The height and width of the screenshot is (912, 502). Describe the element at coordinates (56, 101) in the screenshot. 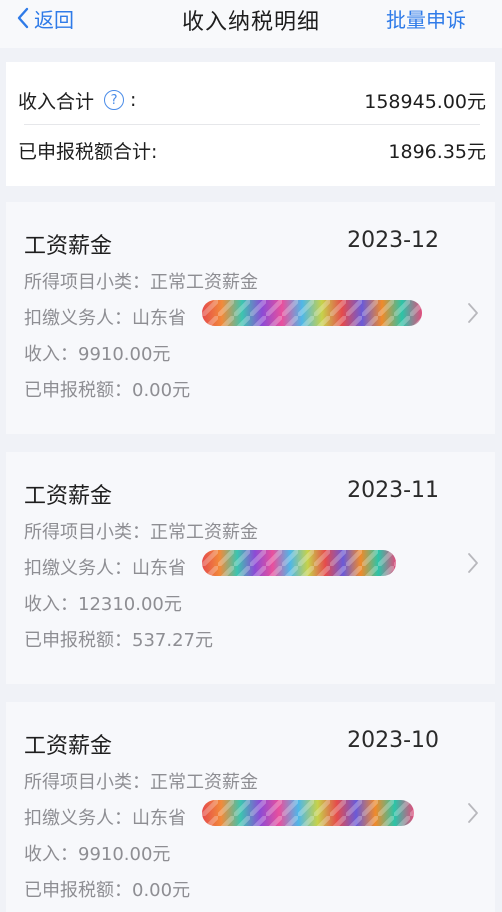

I see `income-total-label: 收入合计` at that location.